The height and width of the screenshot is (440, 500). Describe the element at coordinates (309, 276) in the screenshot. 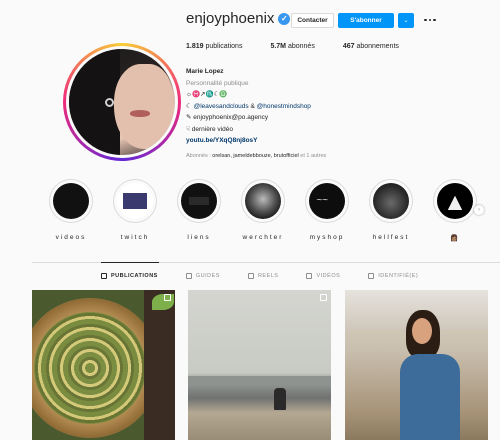

I see `video-icon` at that location.